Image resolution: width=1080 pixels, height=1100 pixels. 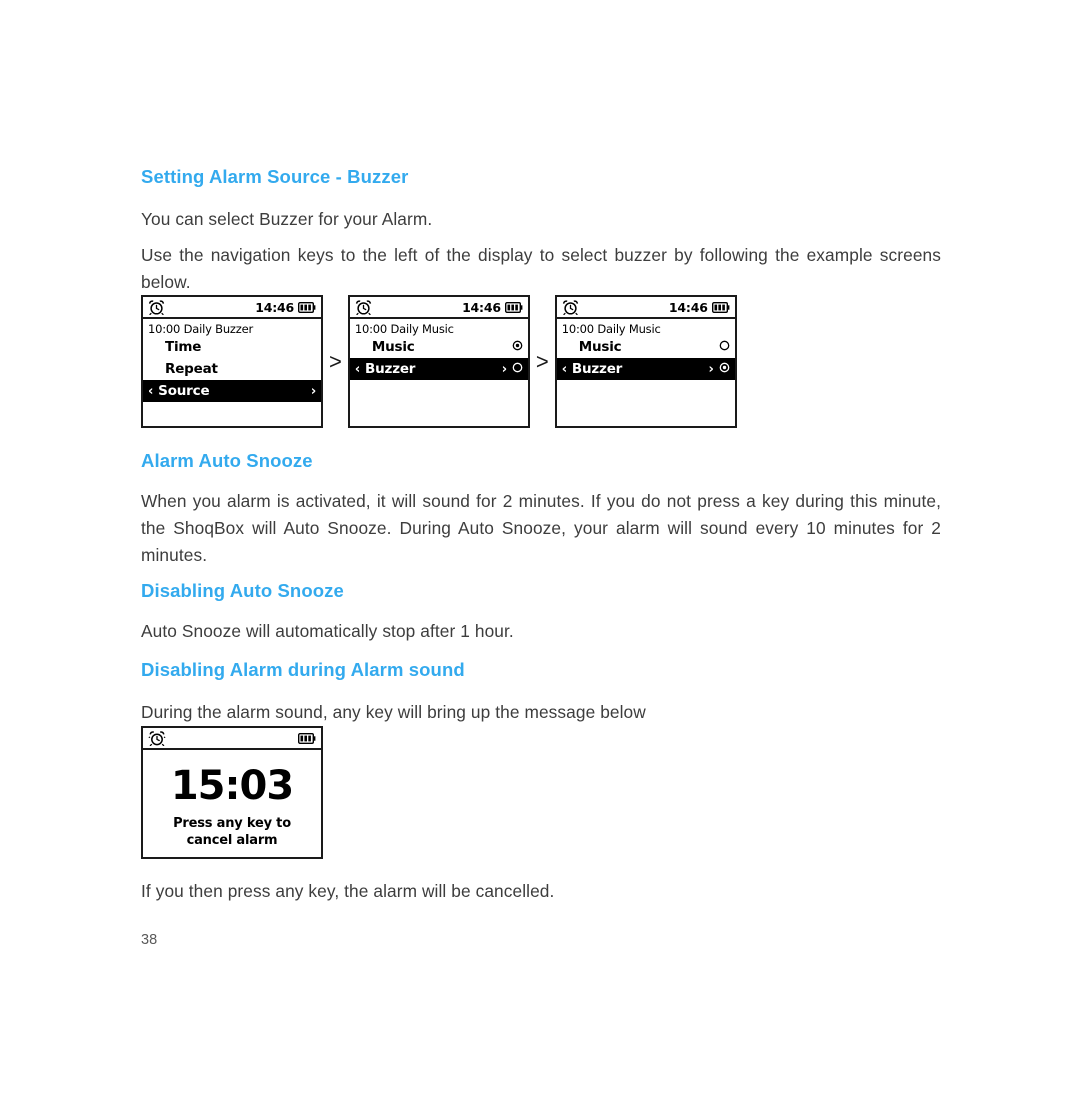 What do you see at coordinates (242, 590) in the screenshot?
I see `heading-disabling-auto-snooze: Disabling Auto Snooze` at bounding box center [242, 590].